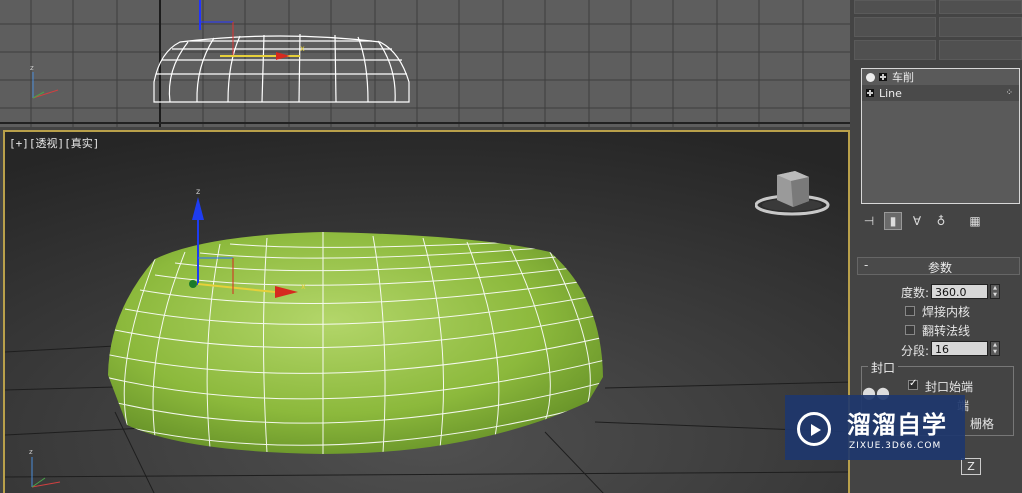 This screenshot has width=1022, height=493. I want to click on segments-label: 分段:, so click(915, 351).